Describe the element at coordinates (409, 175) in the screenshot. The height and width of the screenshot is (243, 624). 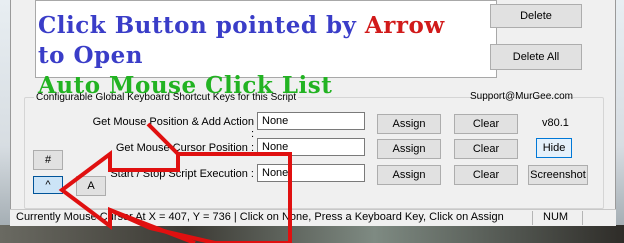
I see `assign-button-start-stop: Assign` at that location.